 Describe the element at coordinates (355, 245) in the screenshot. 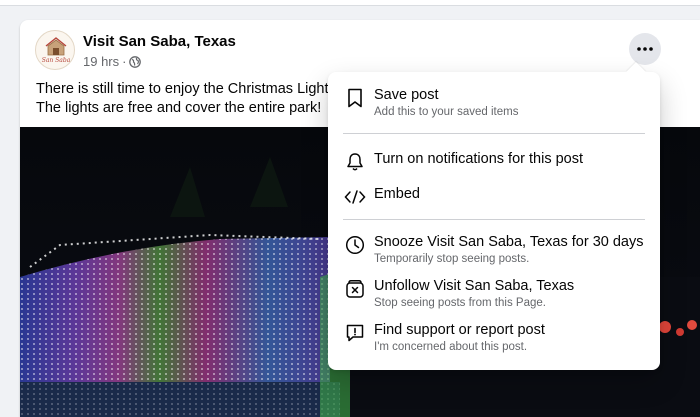

I see `clock-icon` at that location.